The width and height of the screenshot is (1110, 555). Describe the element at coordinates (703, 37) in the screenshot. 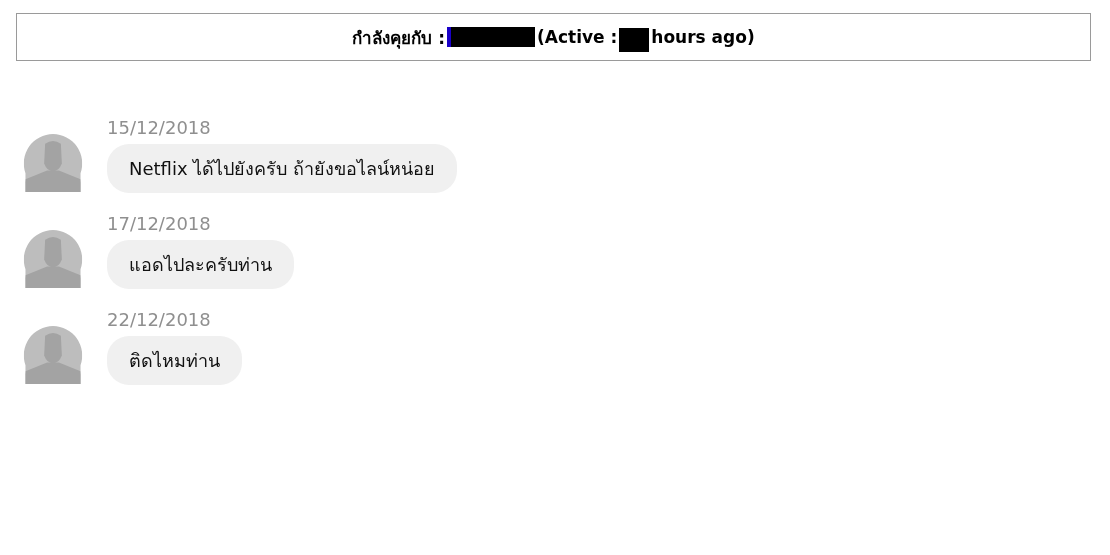

I see `active-status-suffix: hours ago)` at that location.